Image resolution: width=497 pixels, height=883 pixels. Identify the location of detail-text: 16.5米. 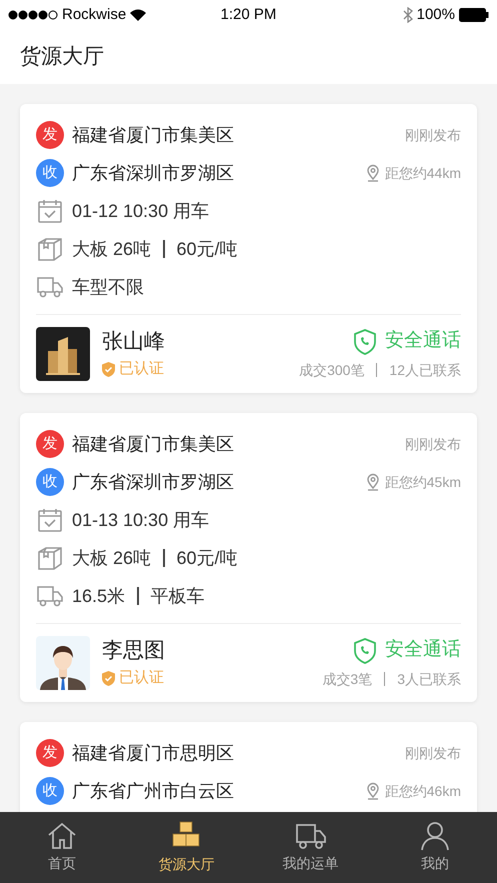
(99, 596).